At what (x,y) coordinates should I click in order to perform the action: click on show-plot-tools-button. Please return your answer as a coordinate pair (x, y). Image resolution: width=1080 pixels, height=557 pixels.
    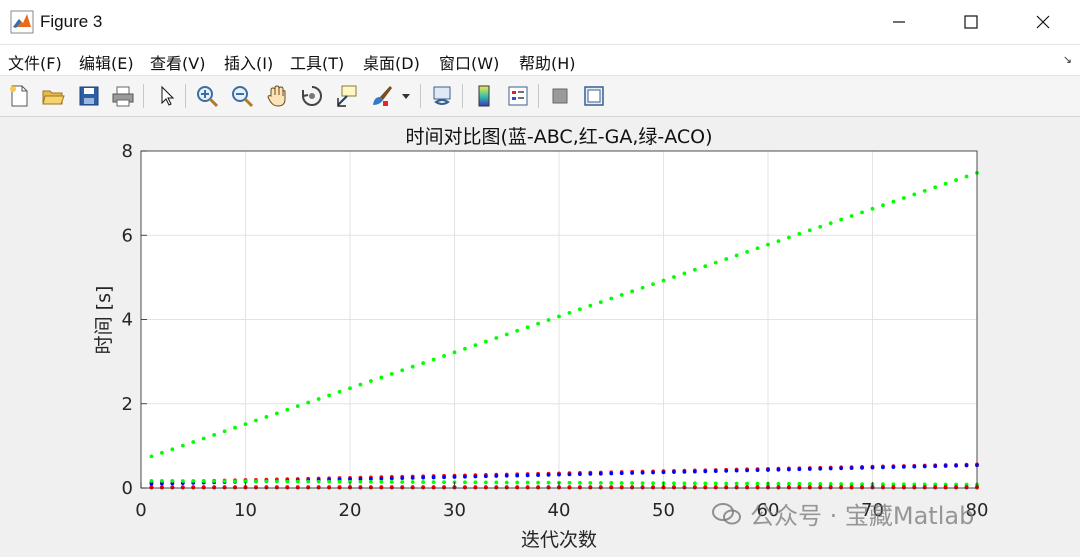
    Looking at the image, I should click on (594, 96).